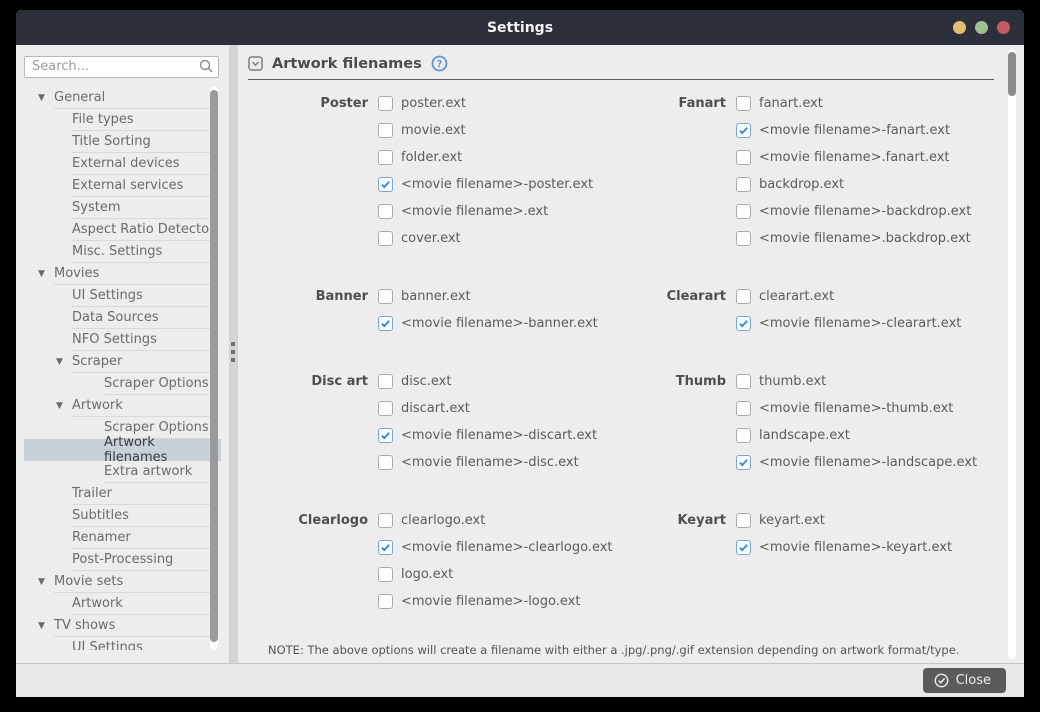 This screenshot has width=1040, height=712. Describe the element at coordinates (856, 381) in the screenshot. I see `checkbox-option: thumb.ext` at that location.